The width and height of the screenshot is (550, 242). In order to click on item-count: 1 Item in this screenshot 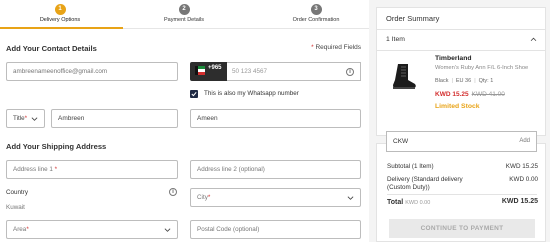, I will do `click(395, 39)`.